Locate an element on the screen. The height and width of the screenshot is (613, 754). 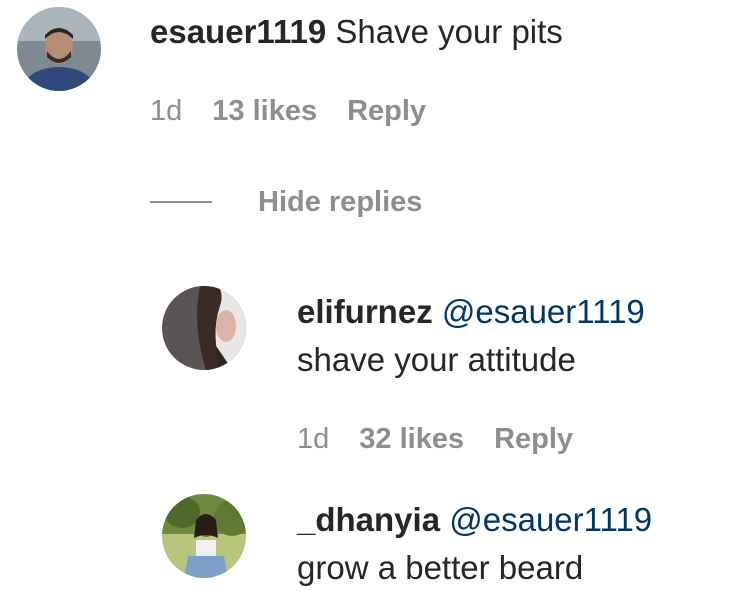
reply-time: 1d is located at coordinates (313, 439).